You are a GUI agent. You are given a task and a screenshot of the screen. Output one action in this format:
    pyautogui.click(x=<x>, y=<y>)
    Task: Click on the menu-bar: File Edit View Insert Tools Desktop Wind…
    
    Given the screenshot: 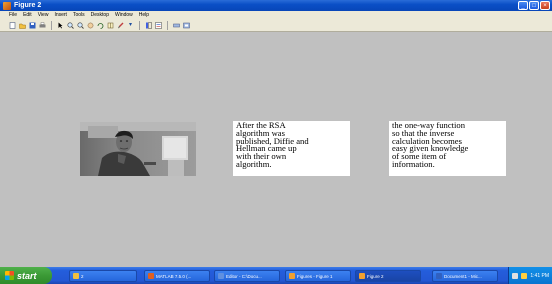 What is the action you would take?
    pyautogui.click(x=276, y=15)
    